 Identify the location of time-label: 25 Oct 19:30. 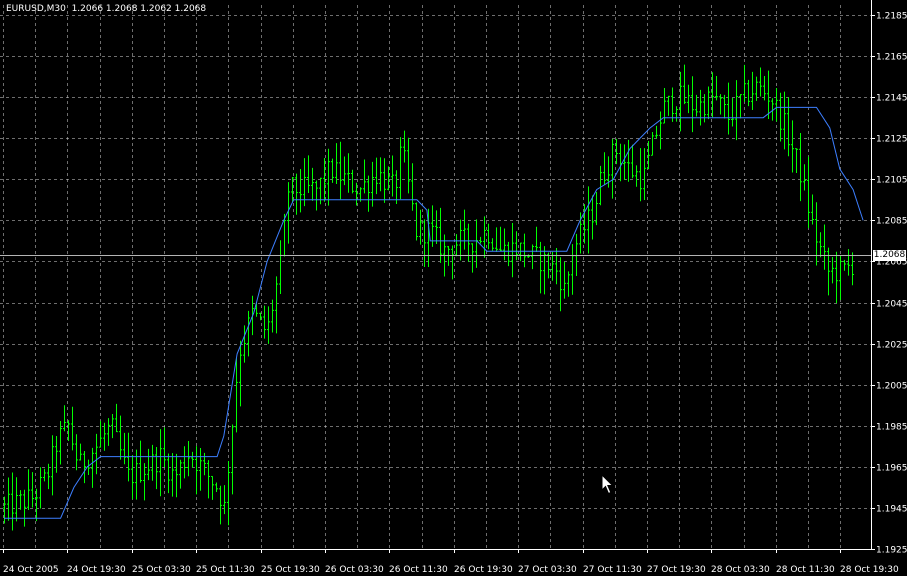
(290, 570).